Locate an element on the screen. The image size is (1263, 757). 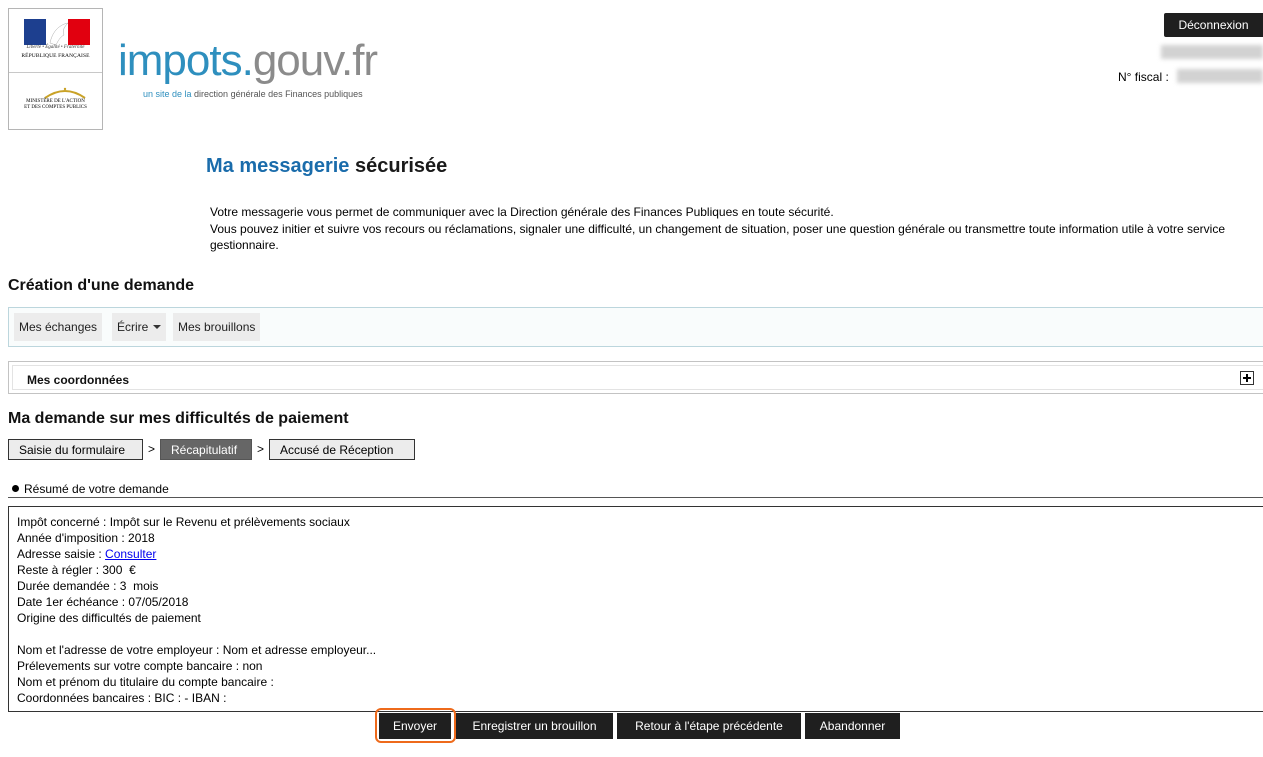
summary-origin-line: Origine des difficultés de paiement is located at coordinates (109, 618).